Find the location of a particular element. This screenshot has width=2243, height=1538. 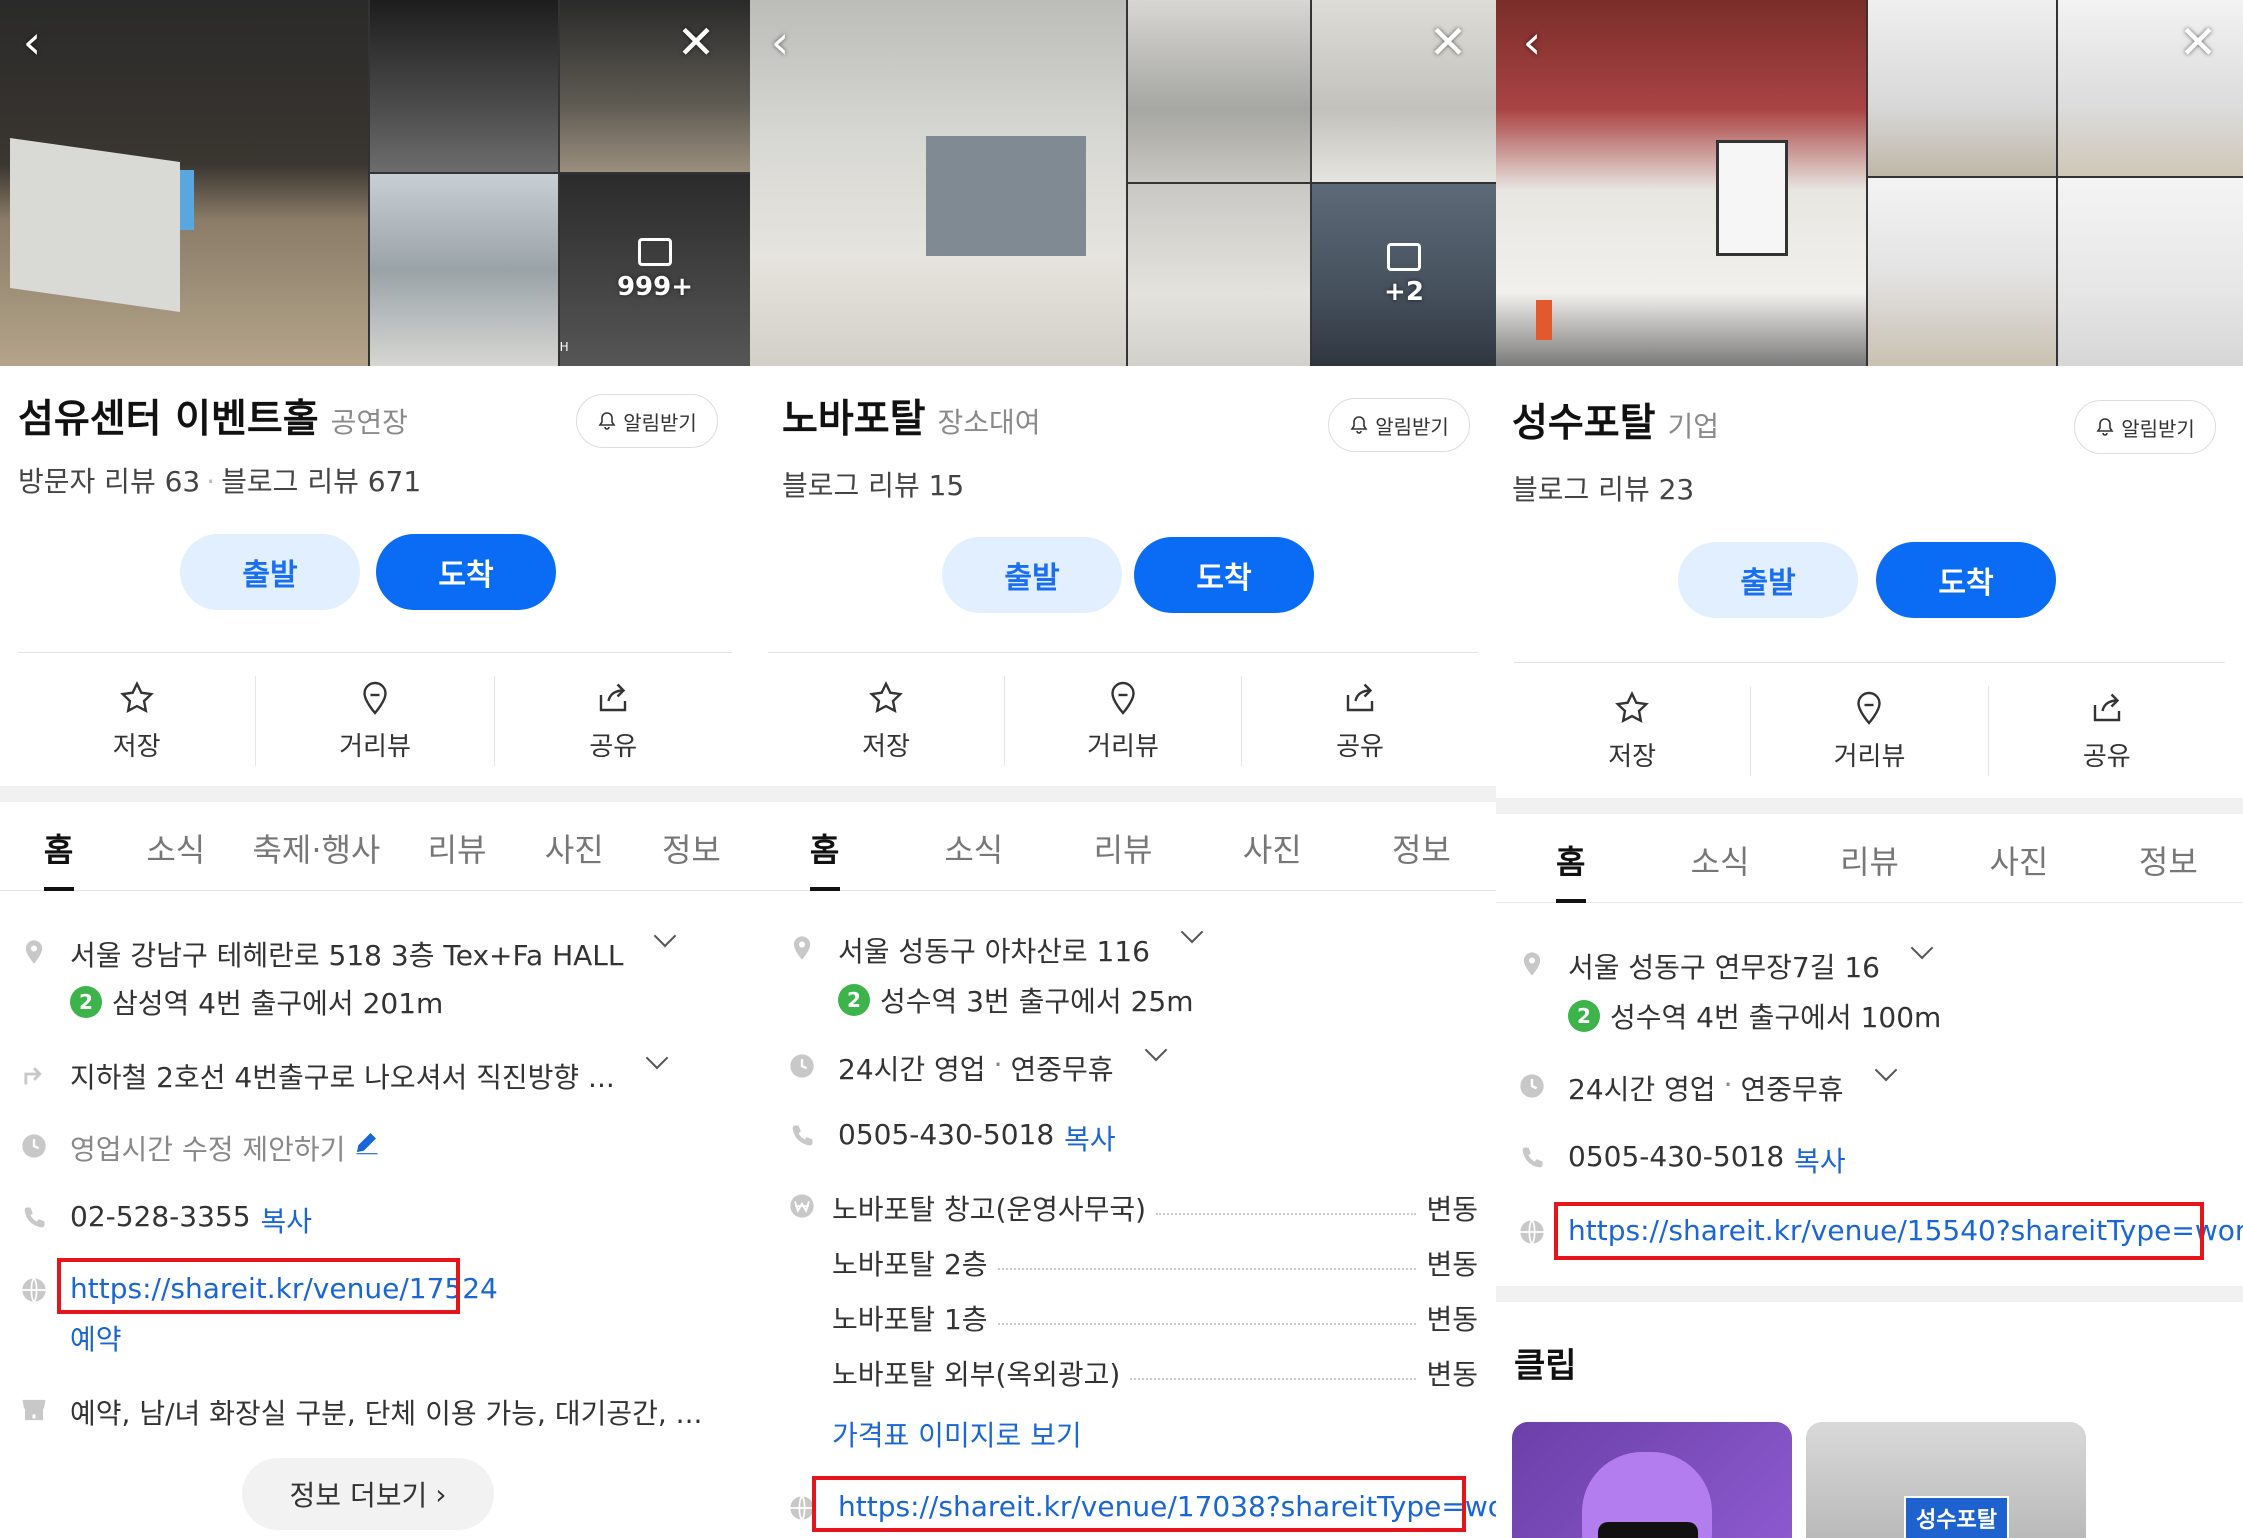

photo-thumb: SH is located at coordinates (2150, 272).